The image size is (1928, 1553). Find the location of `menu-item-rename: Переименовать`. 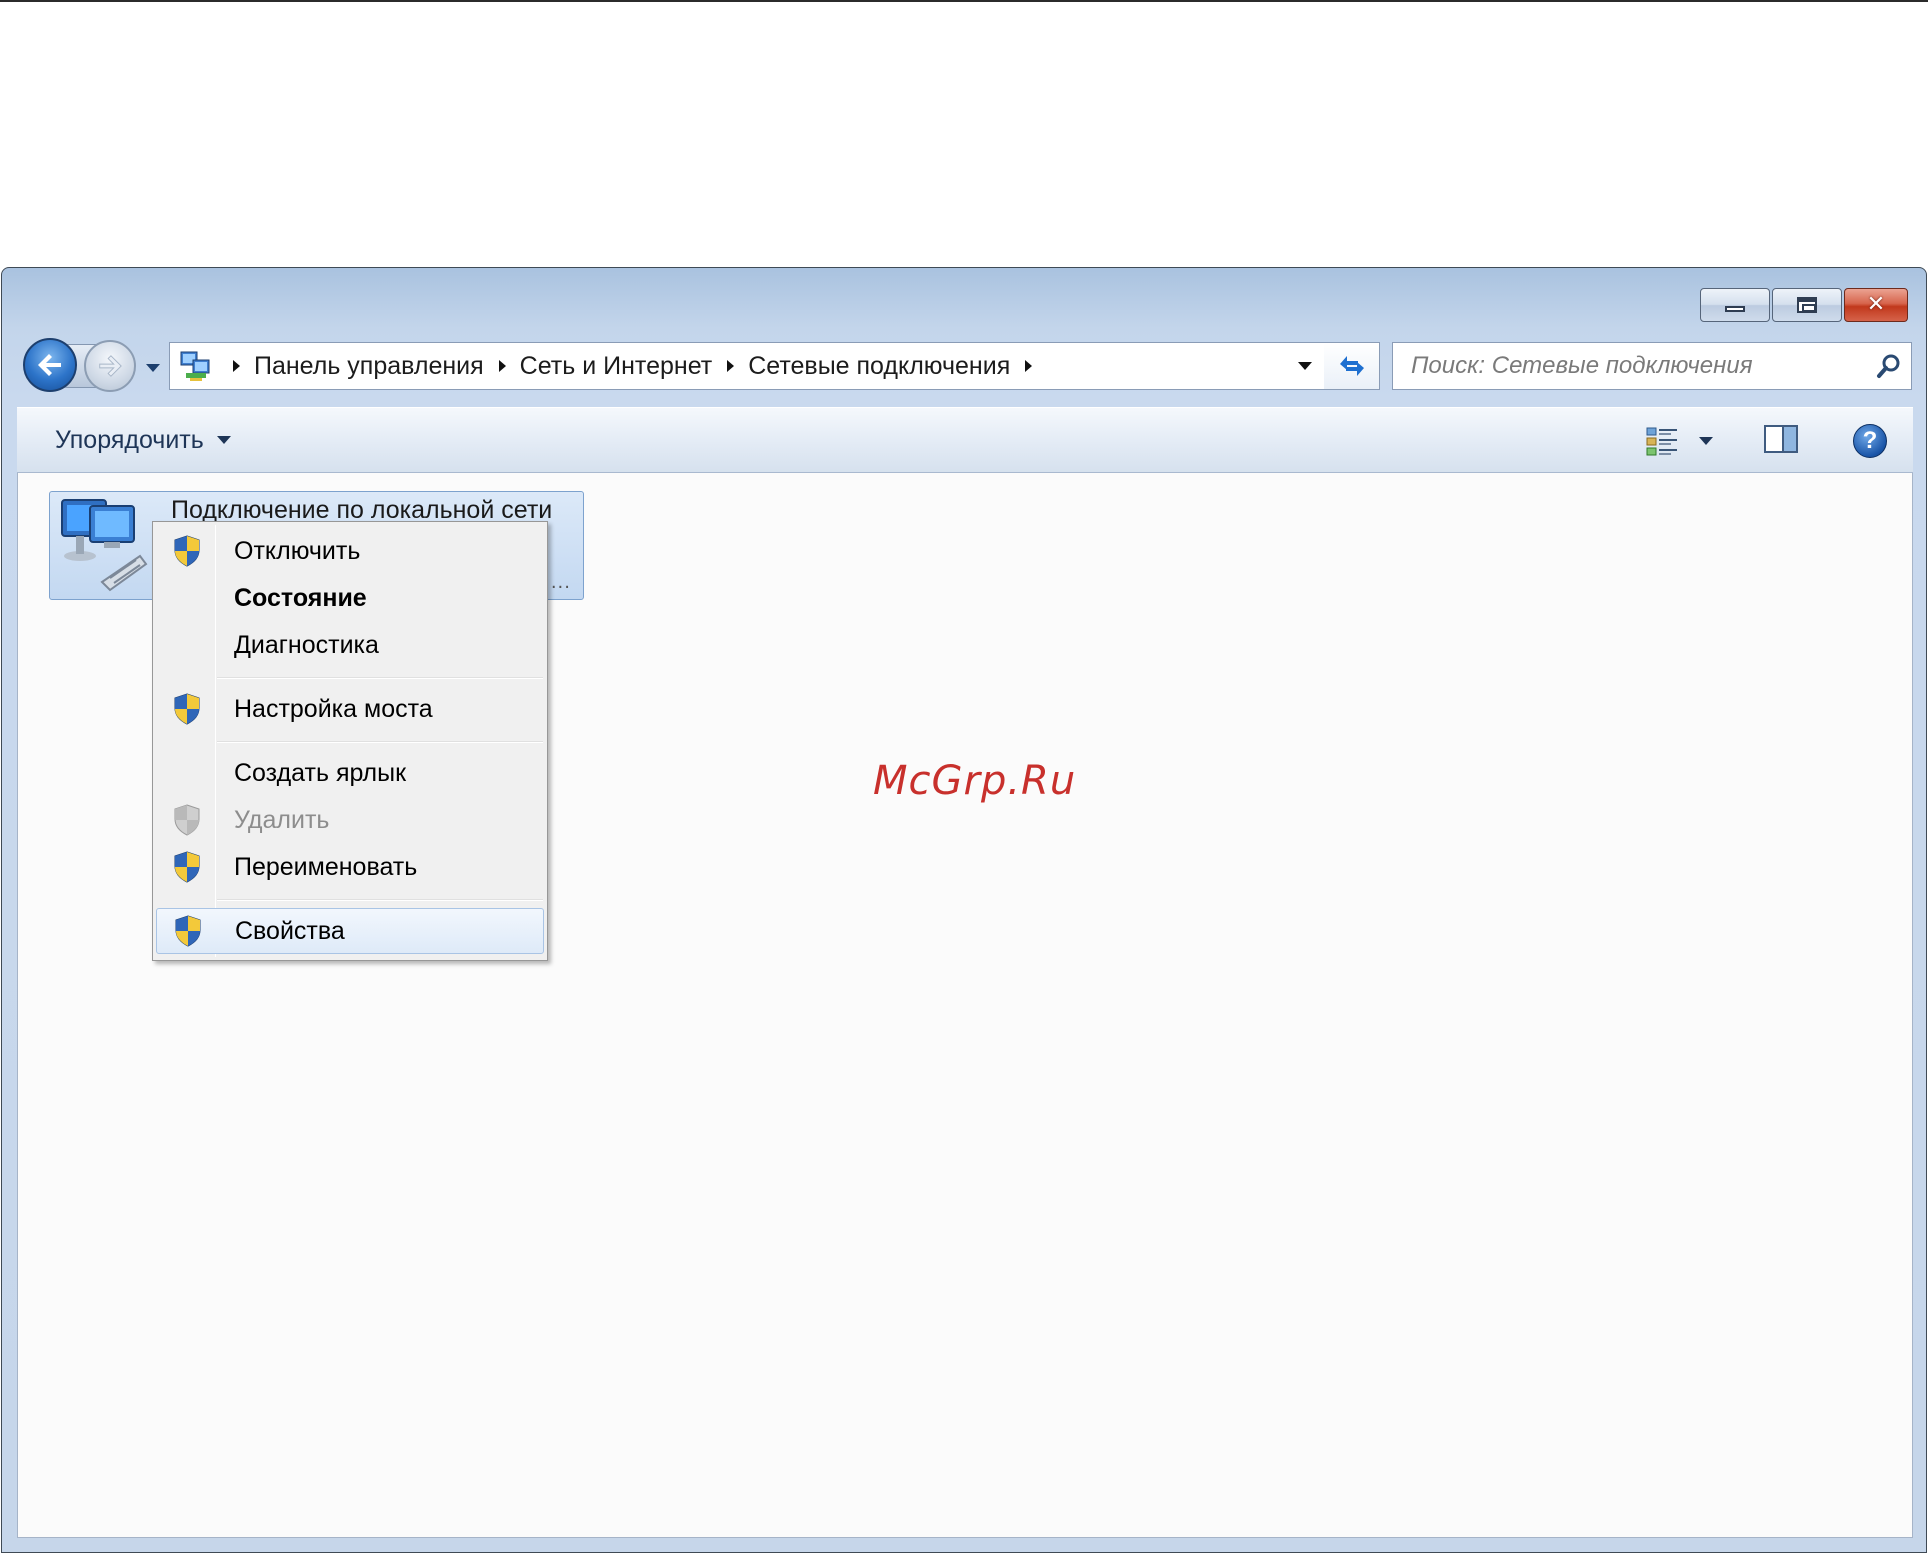

menu-item-rename: Переименовать is located at coordinates (350, 867).